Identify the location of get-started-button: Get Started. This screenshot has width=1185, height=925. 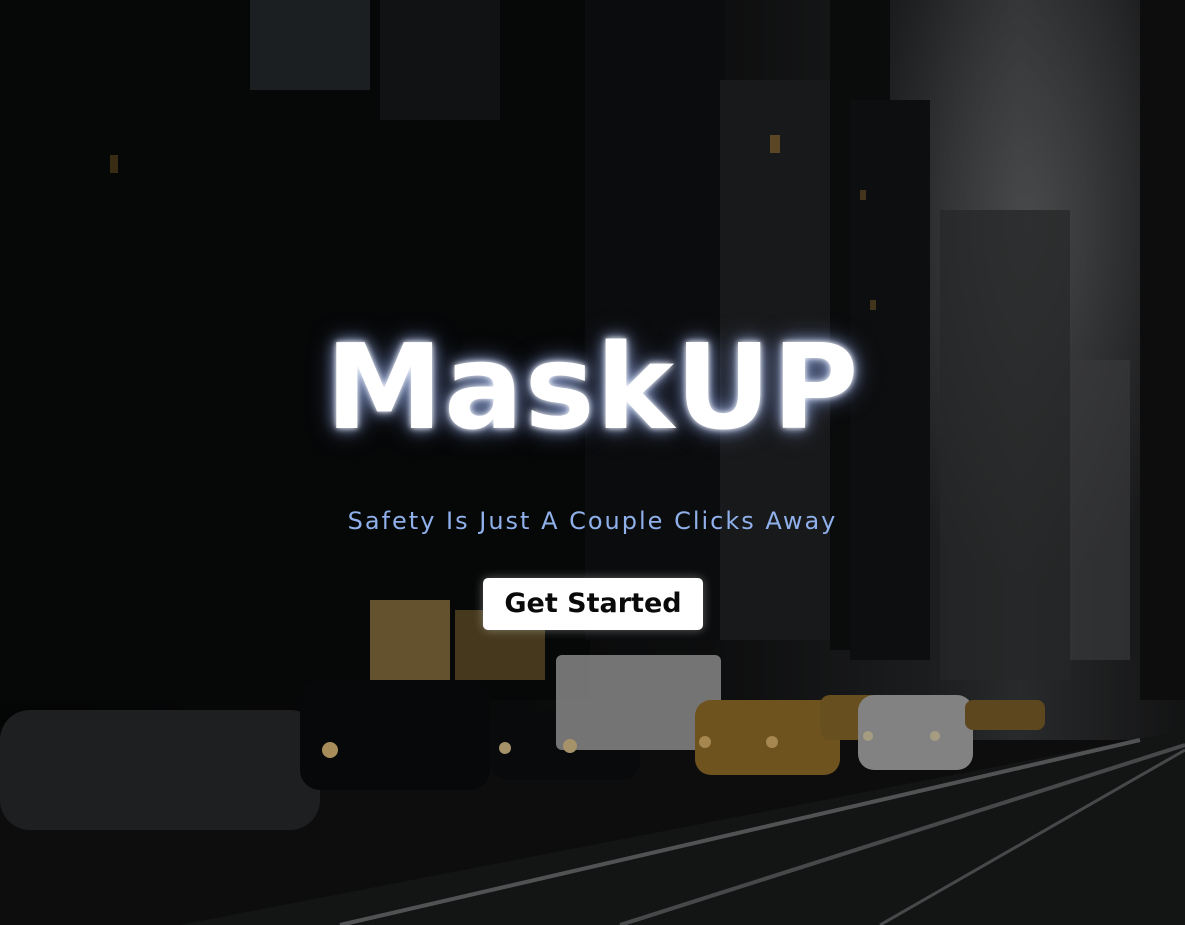
(593, 604).